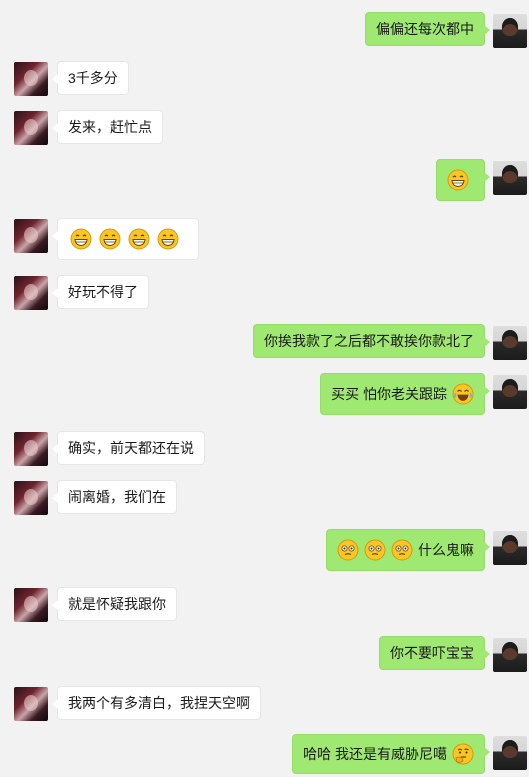 The height and width of the screenshot is (777, 529). I want to click on message-bubble-sent: 买买 怕你老关跟踪, so click(405, 394).